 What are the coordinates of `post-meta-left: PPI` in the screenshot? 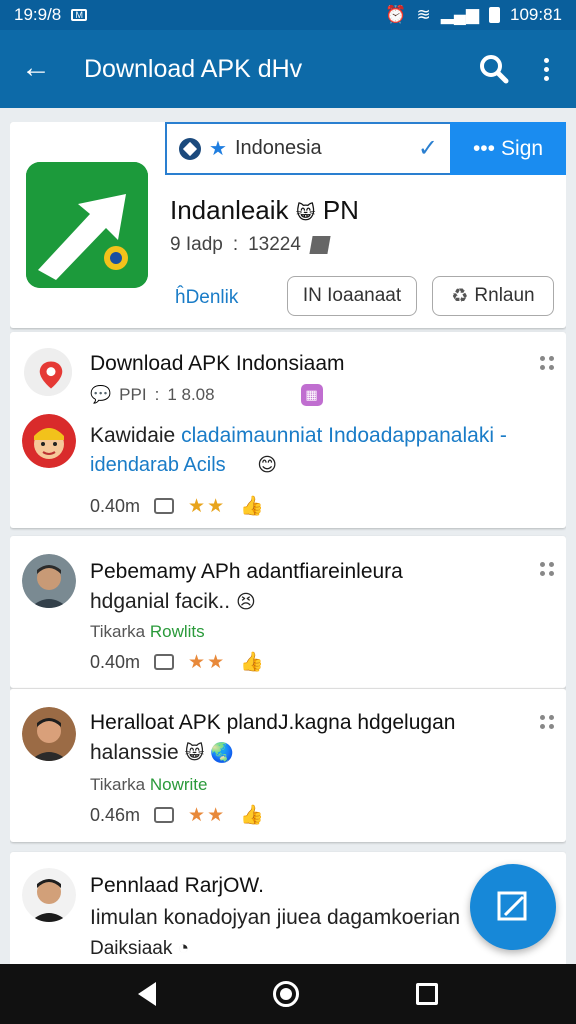 It's located at (133, 394).